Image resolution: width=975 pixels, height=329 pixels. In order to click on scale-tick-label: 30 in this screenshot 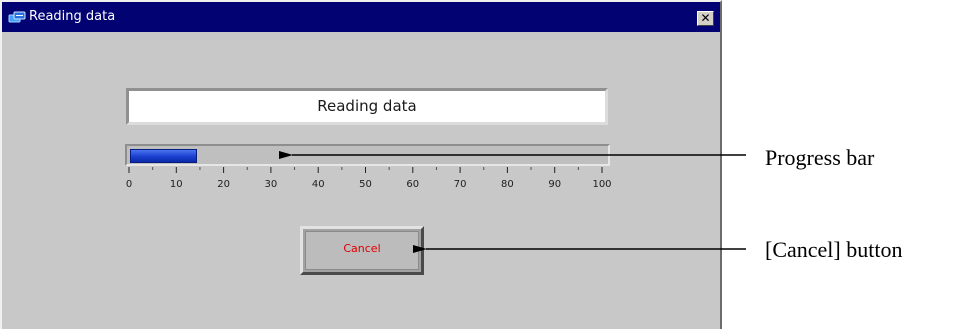, I will do `click(271, 184)`.